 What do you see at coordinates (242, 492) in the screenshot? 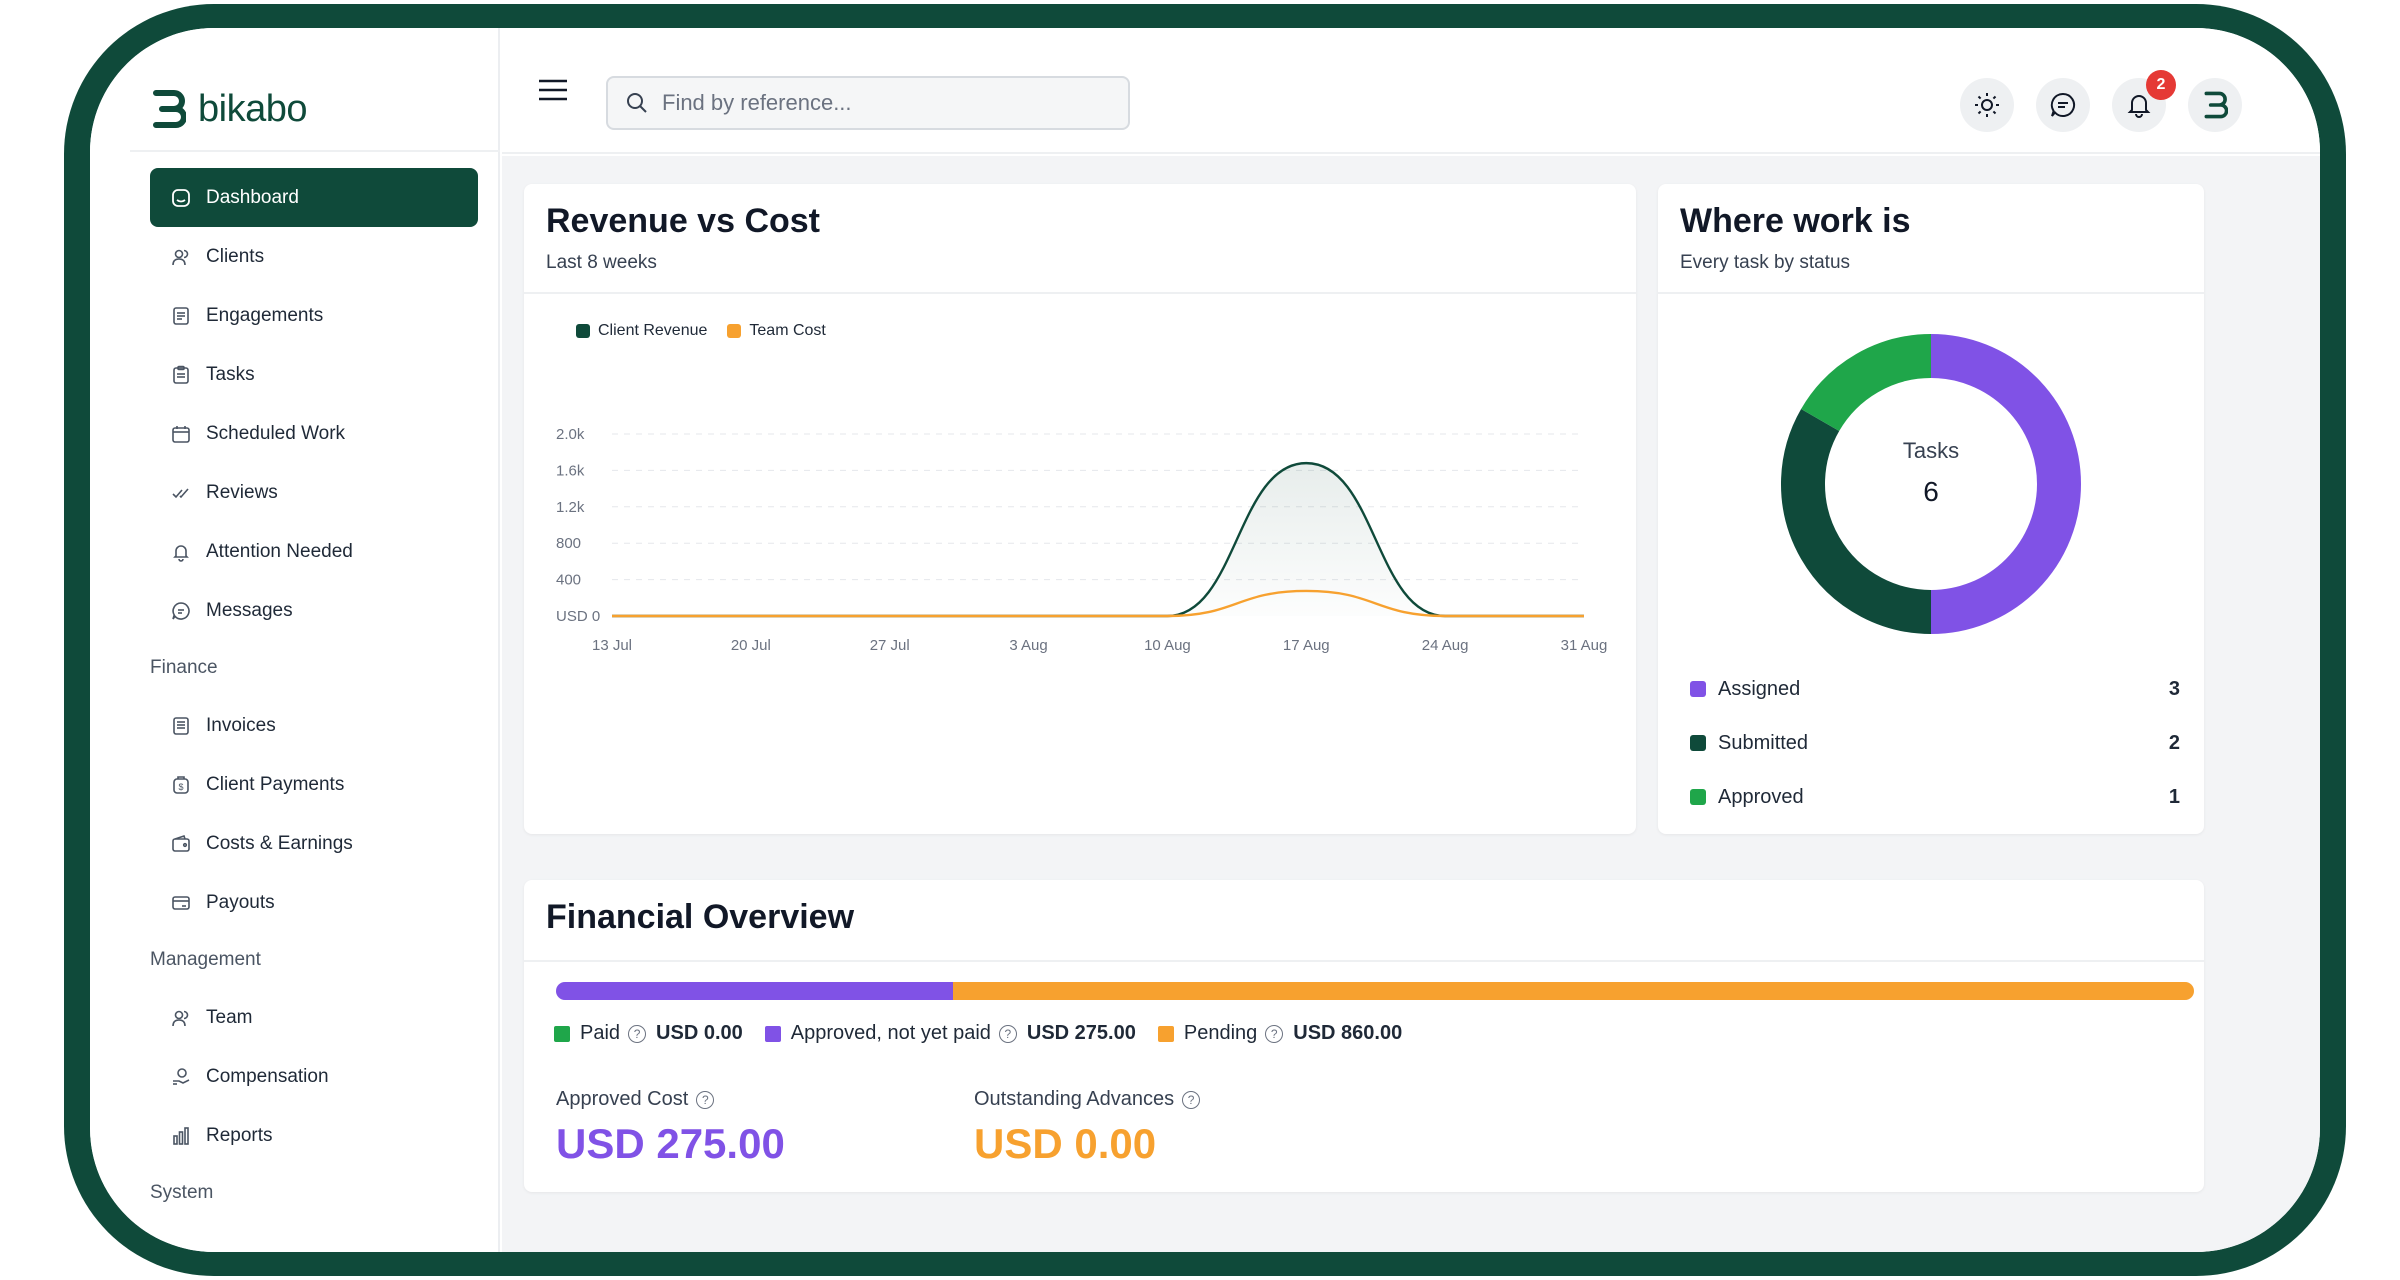
I see `sidebar-item-label: Reviews` at bounding box center [242, 492].